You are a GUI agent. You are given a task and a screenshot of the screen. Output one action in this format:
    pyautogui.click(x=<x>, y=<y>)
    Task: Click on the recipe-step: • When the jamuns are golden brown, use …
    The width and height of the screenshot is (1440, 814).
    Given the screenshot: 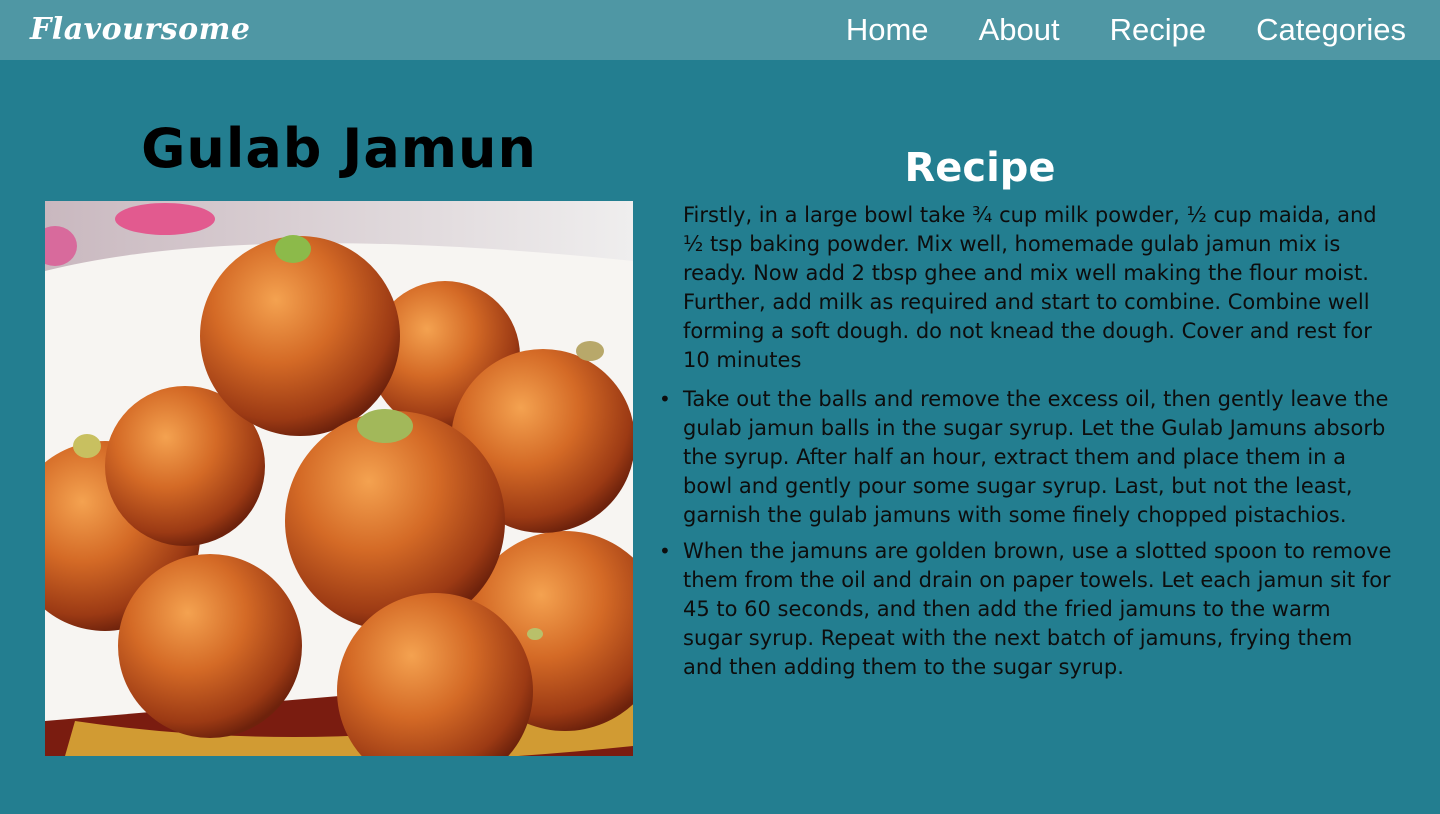 What is the action you would take?
    pyautogui.click(x=1027, y=609)
    